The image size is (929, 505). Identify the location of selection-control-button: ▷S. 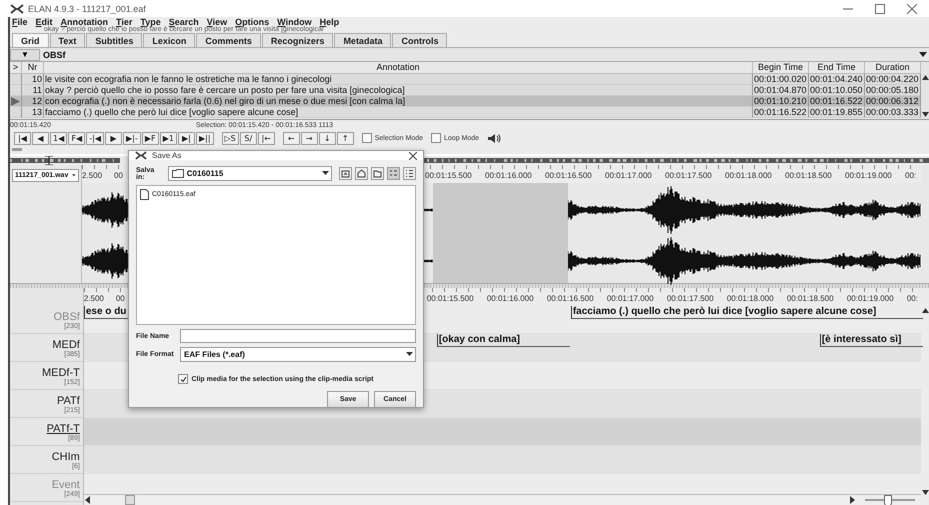
(230, 138).